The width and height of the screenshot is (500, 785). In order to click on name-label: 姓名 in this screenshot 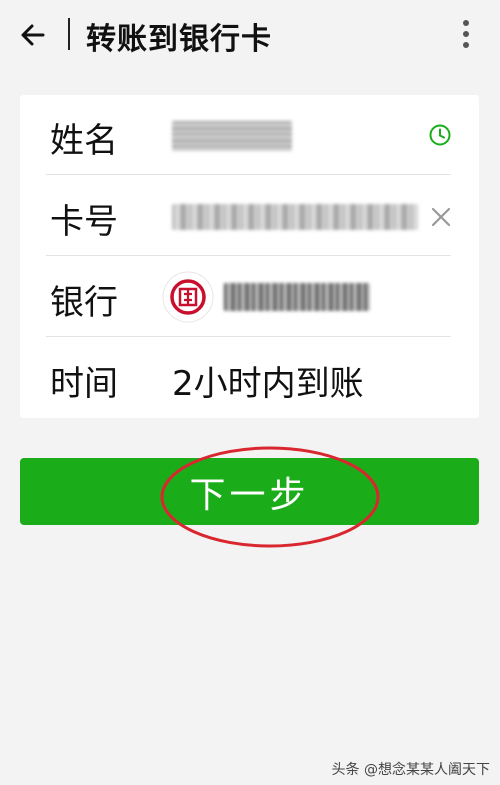, I will do `click(84, 141)`.